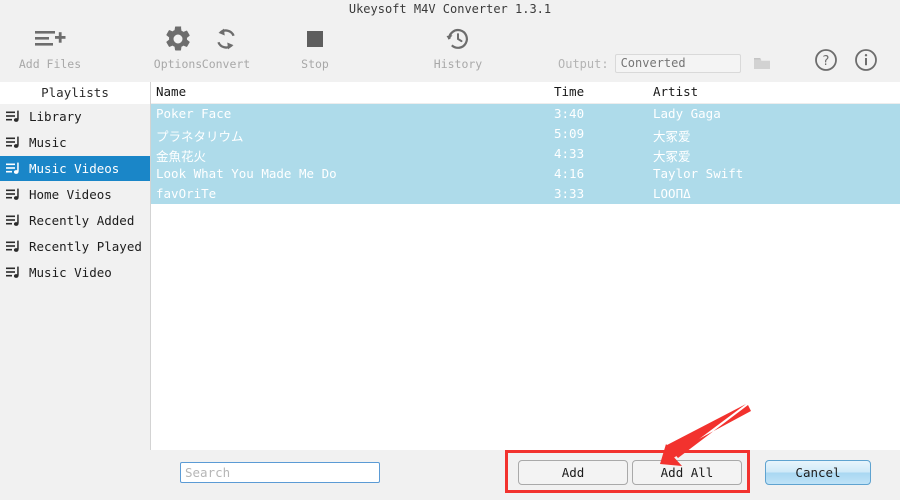  I want to click on cell-artist: Lady Gaga, so click(687, 113).